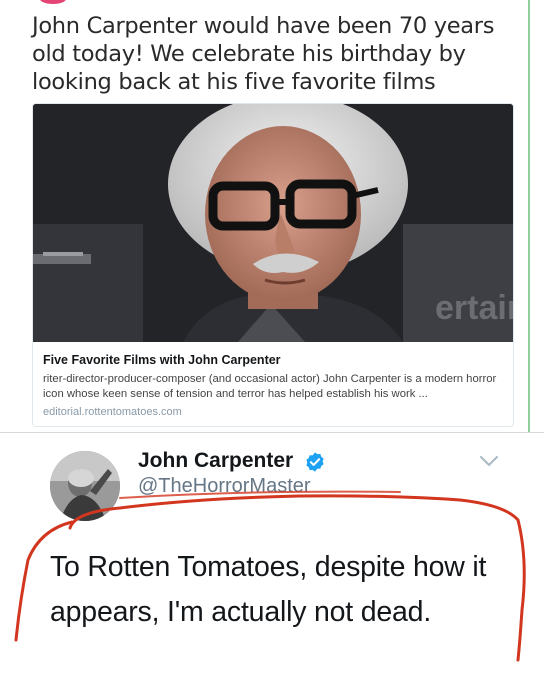 Image resolution: width=544 pixels, height=679 pixels. Describe the element at coordinates (474, 308) in the screenshot. I see `backdrop-text: ertainment` at that location.